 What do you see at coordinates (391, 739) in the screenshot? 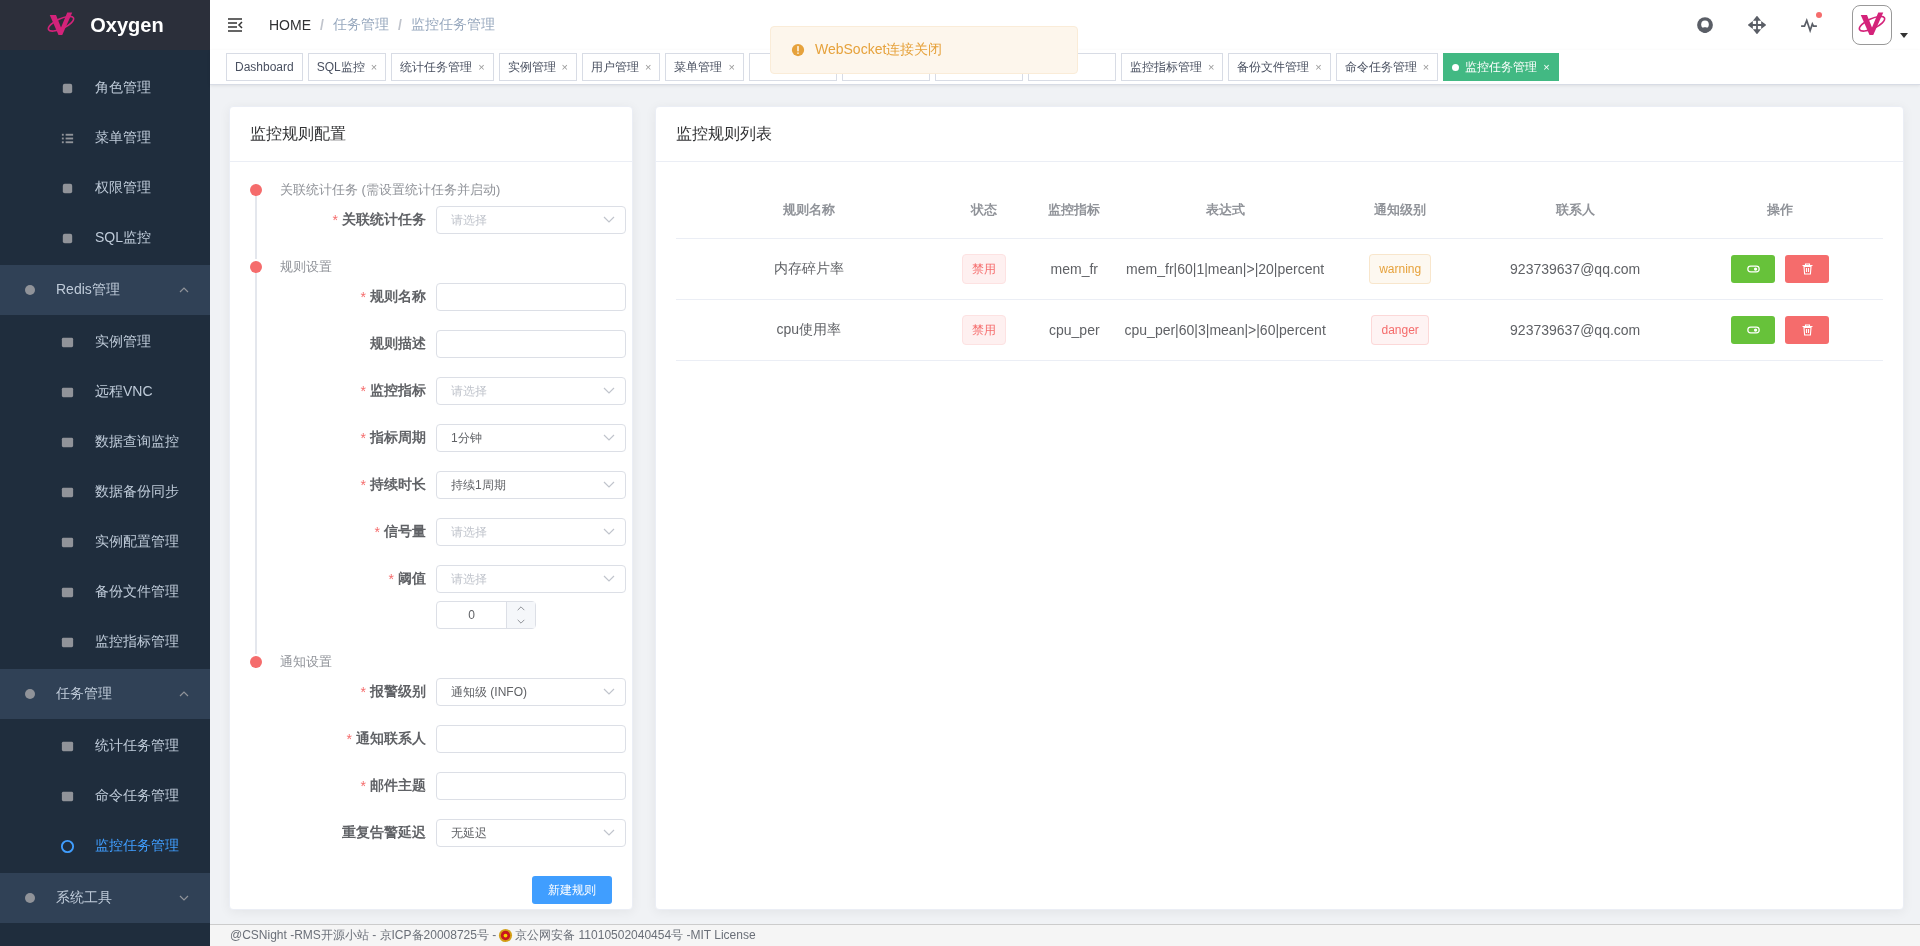
I see `field-label: 通知联系人` at bounding box center [391, 739].